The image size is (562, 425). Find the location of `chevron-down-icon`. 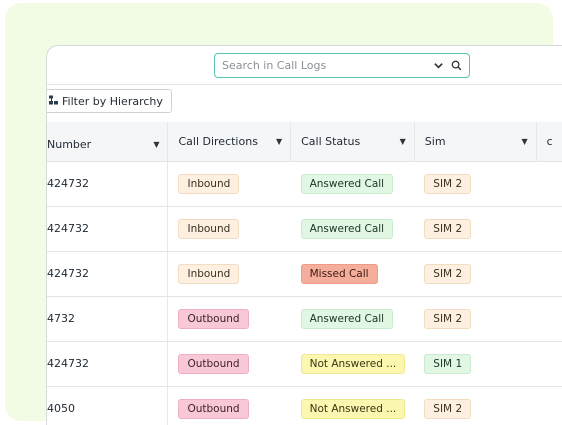

chevron-down-icon is located at coordinates (438, 65).